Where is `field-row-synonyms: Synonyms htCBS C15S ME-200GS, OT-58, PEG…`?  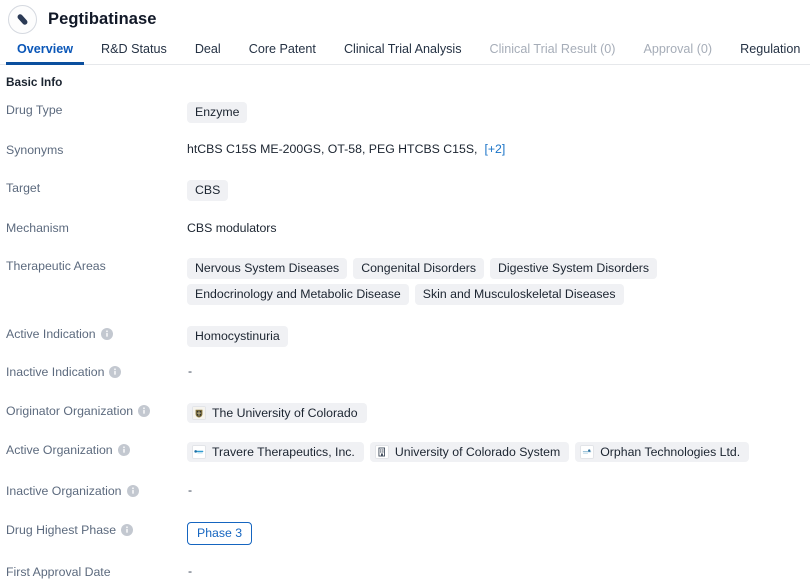 field-row-synonyms: Synonyms htCBS C15S ME-200GS, OT-58, PEG… is located at coordinates (405, 152).